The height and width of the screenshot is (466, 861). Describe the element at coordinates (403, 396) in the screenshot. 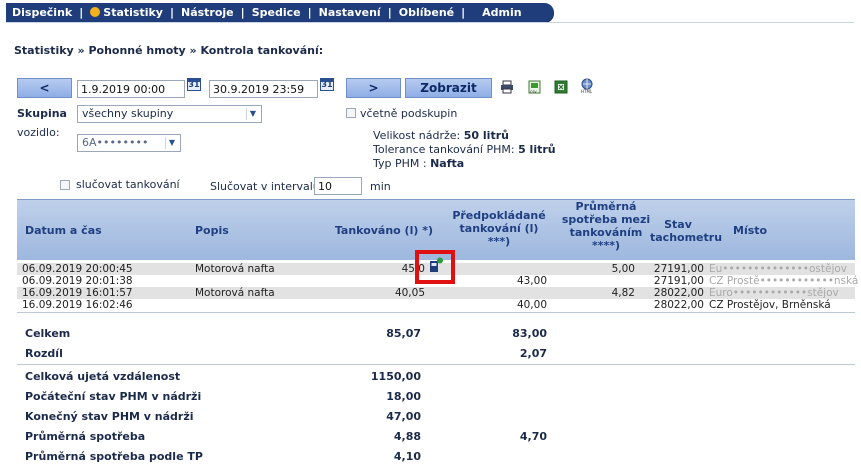

I see `summary-value: 18,00` at that location.